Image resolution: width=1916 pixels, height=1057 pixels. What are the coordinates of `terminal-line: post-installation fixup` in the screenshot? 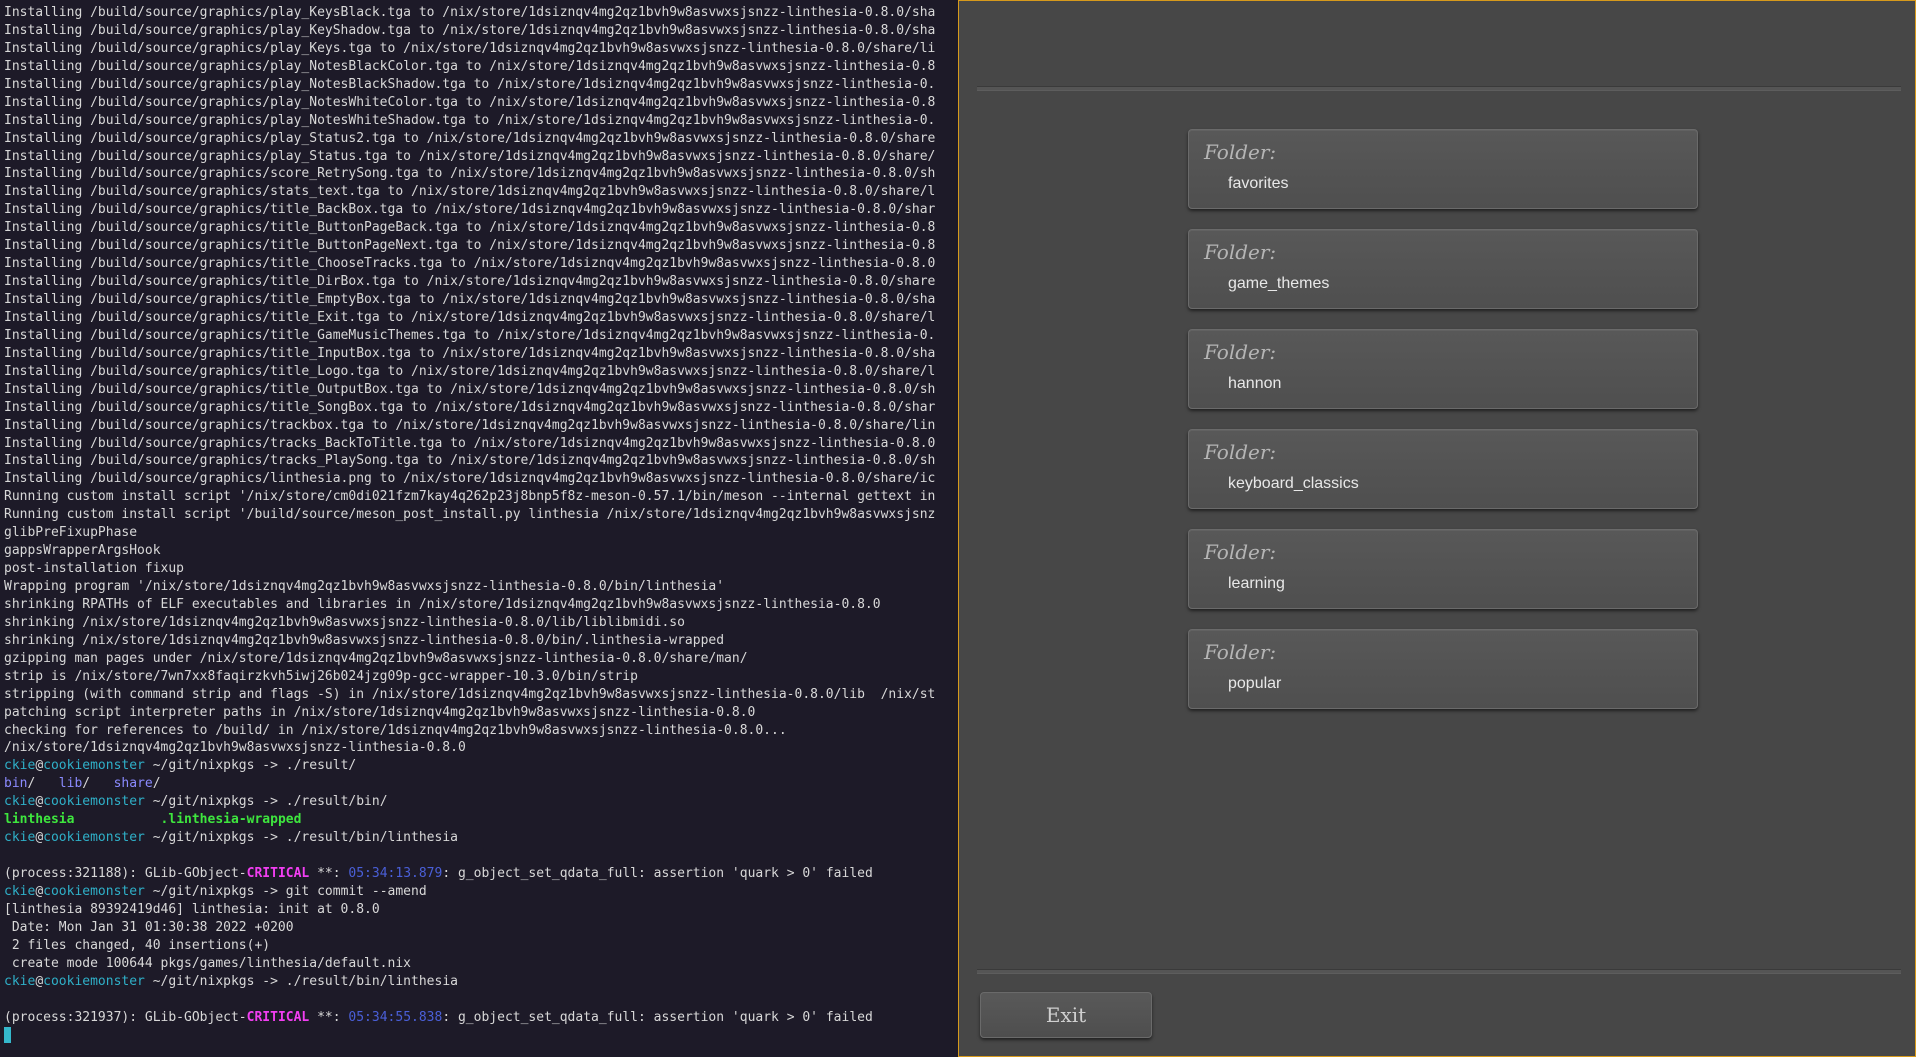 It's located at (94, 569).